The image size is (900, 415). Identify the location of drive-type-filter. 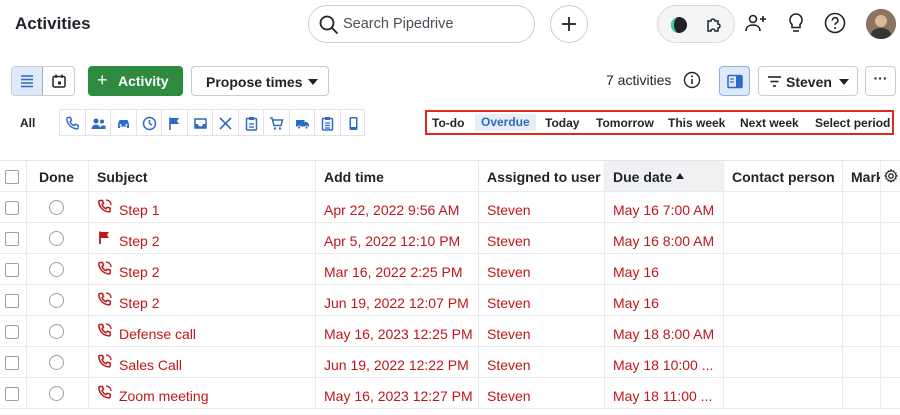
(123, 122).